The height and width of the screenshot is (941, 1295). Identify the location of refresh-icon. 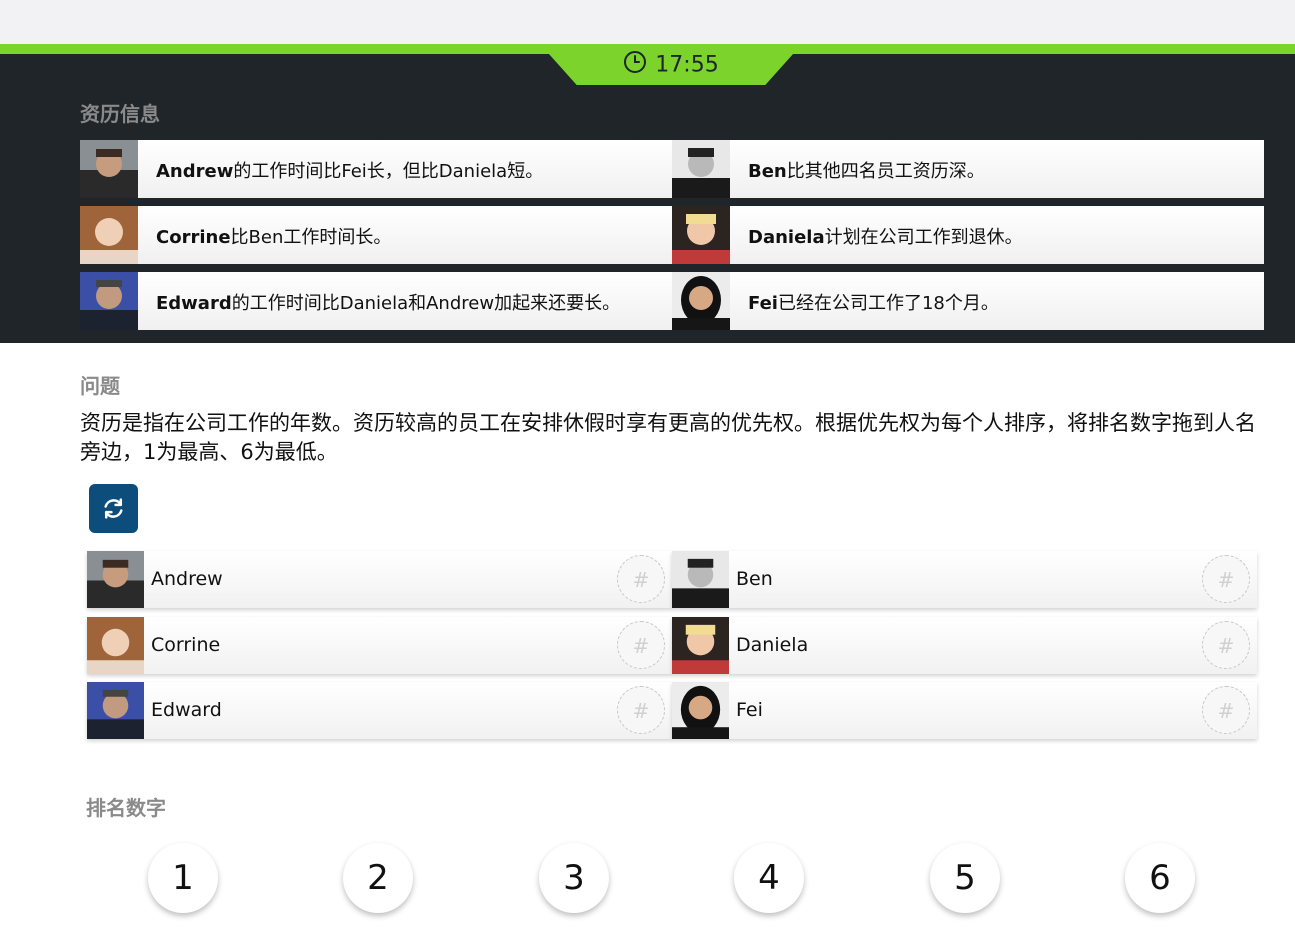
(113, 508).